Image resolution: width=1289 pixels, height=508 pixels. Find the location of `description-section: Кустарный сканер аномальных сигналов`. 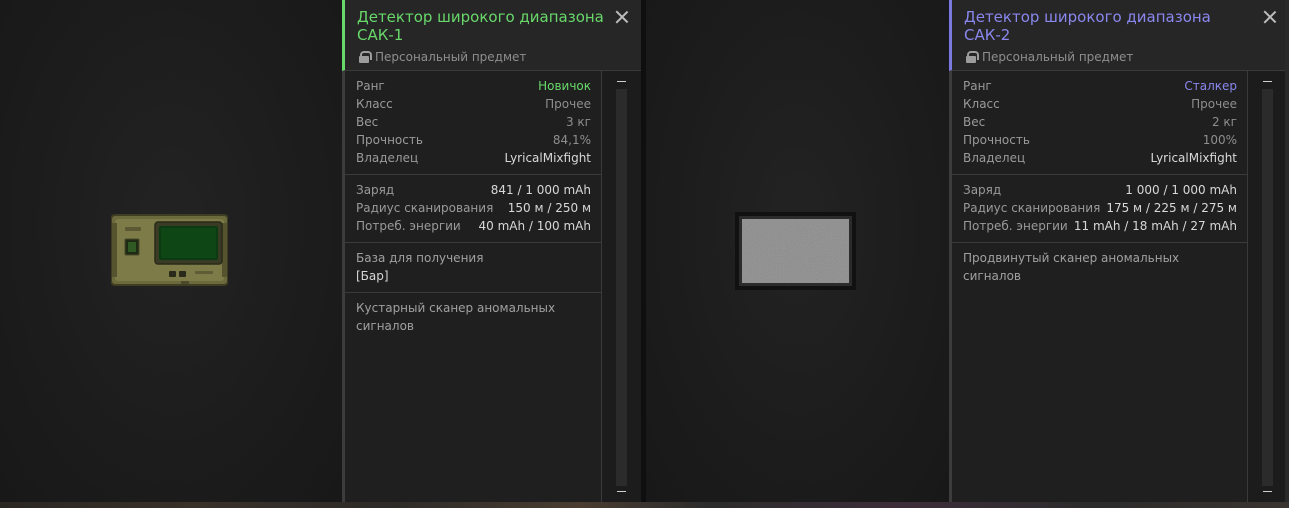

description-section: Кустарный сканер аномальных сигналов is located at coordinates (473, 317).